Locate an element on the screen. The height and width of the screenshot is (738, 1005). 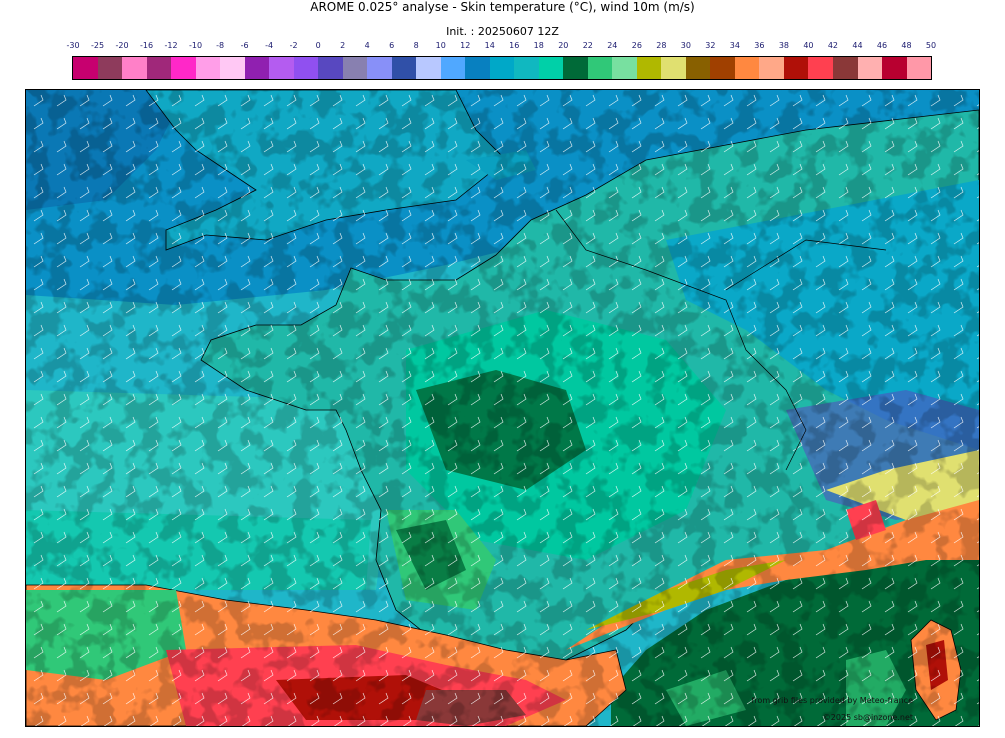
colorbar-tick-label: -20 is located at coordinates (122, 45).